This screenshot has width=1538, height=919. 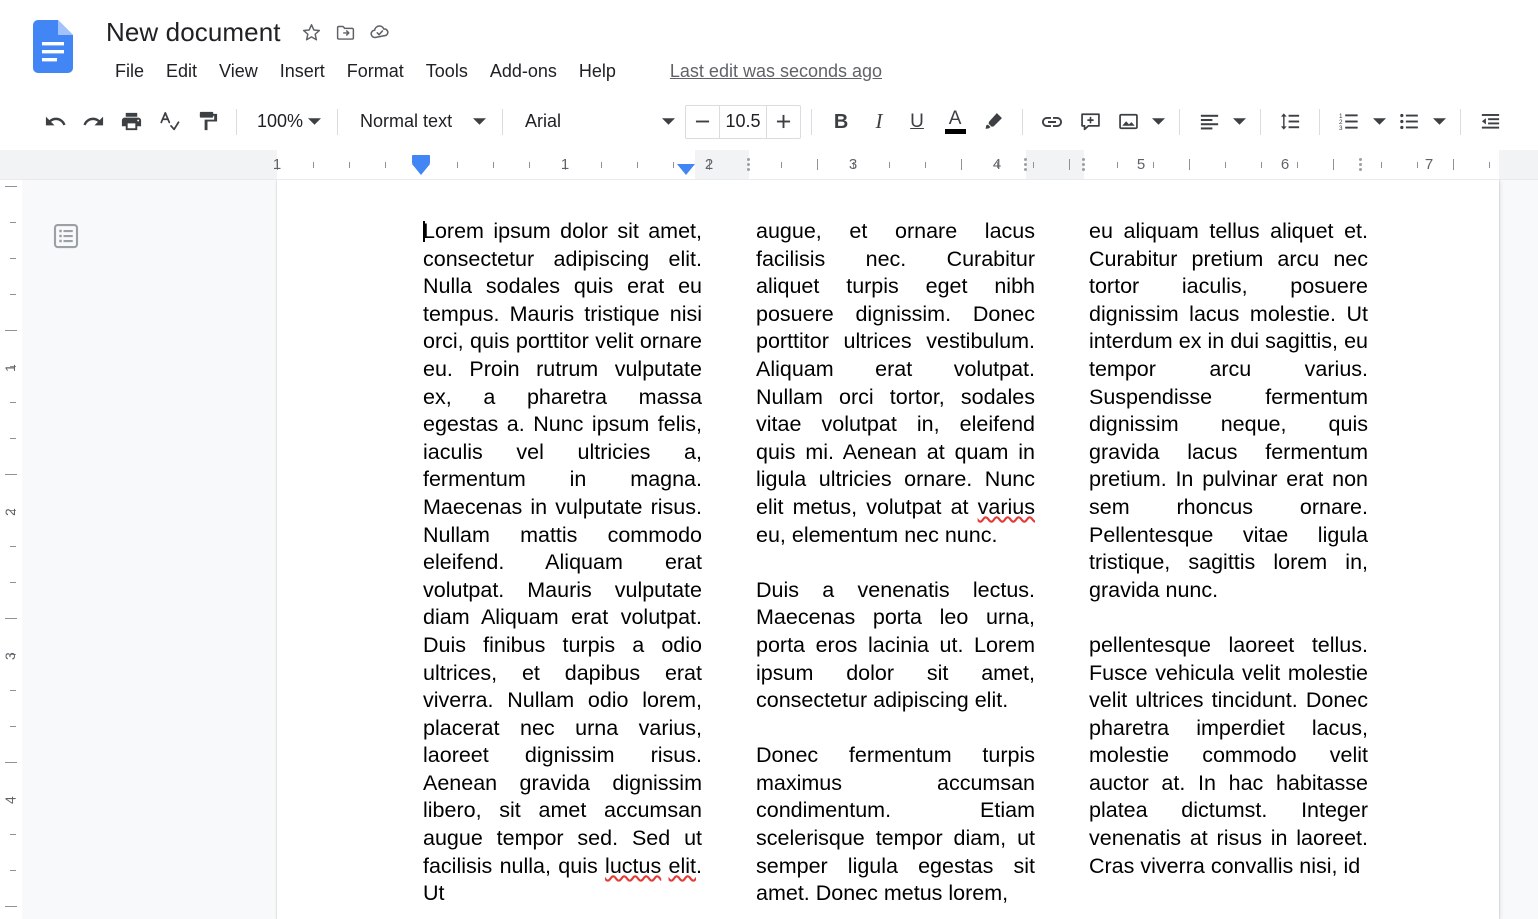 I want to click on right-indent-marker, so click(x=686, y=169).